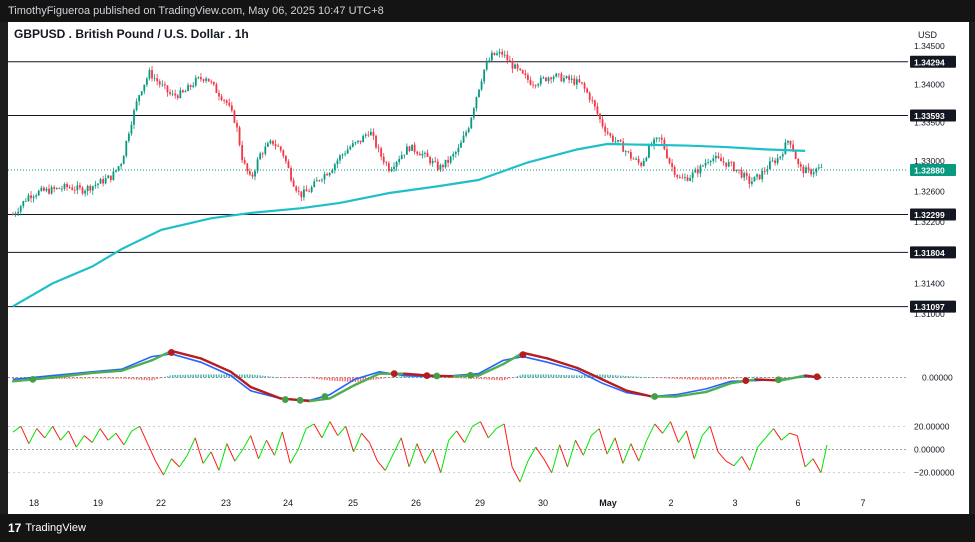  What do you see at coordinates (734, 503) in the screenshot?
I see `time-tick-label: 3` at bounding box center [734, 503].